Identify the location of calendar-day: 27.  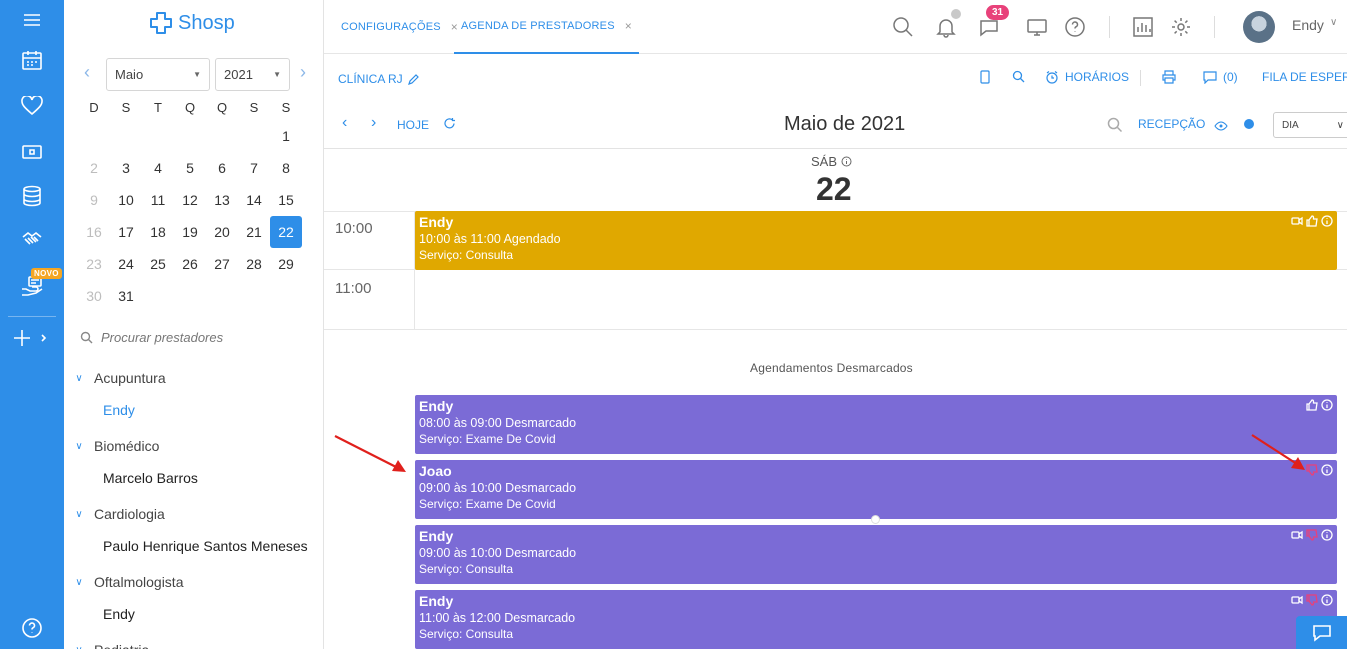
(222, 264).